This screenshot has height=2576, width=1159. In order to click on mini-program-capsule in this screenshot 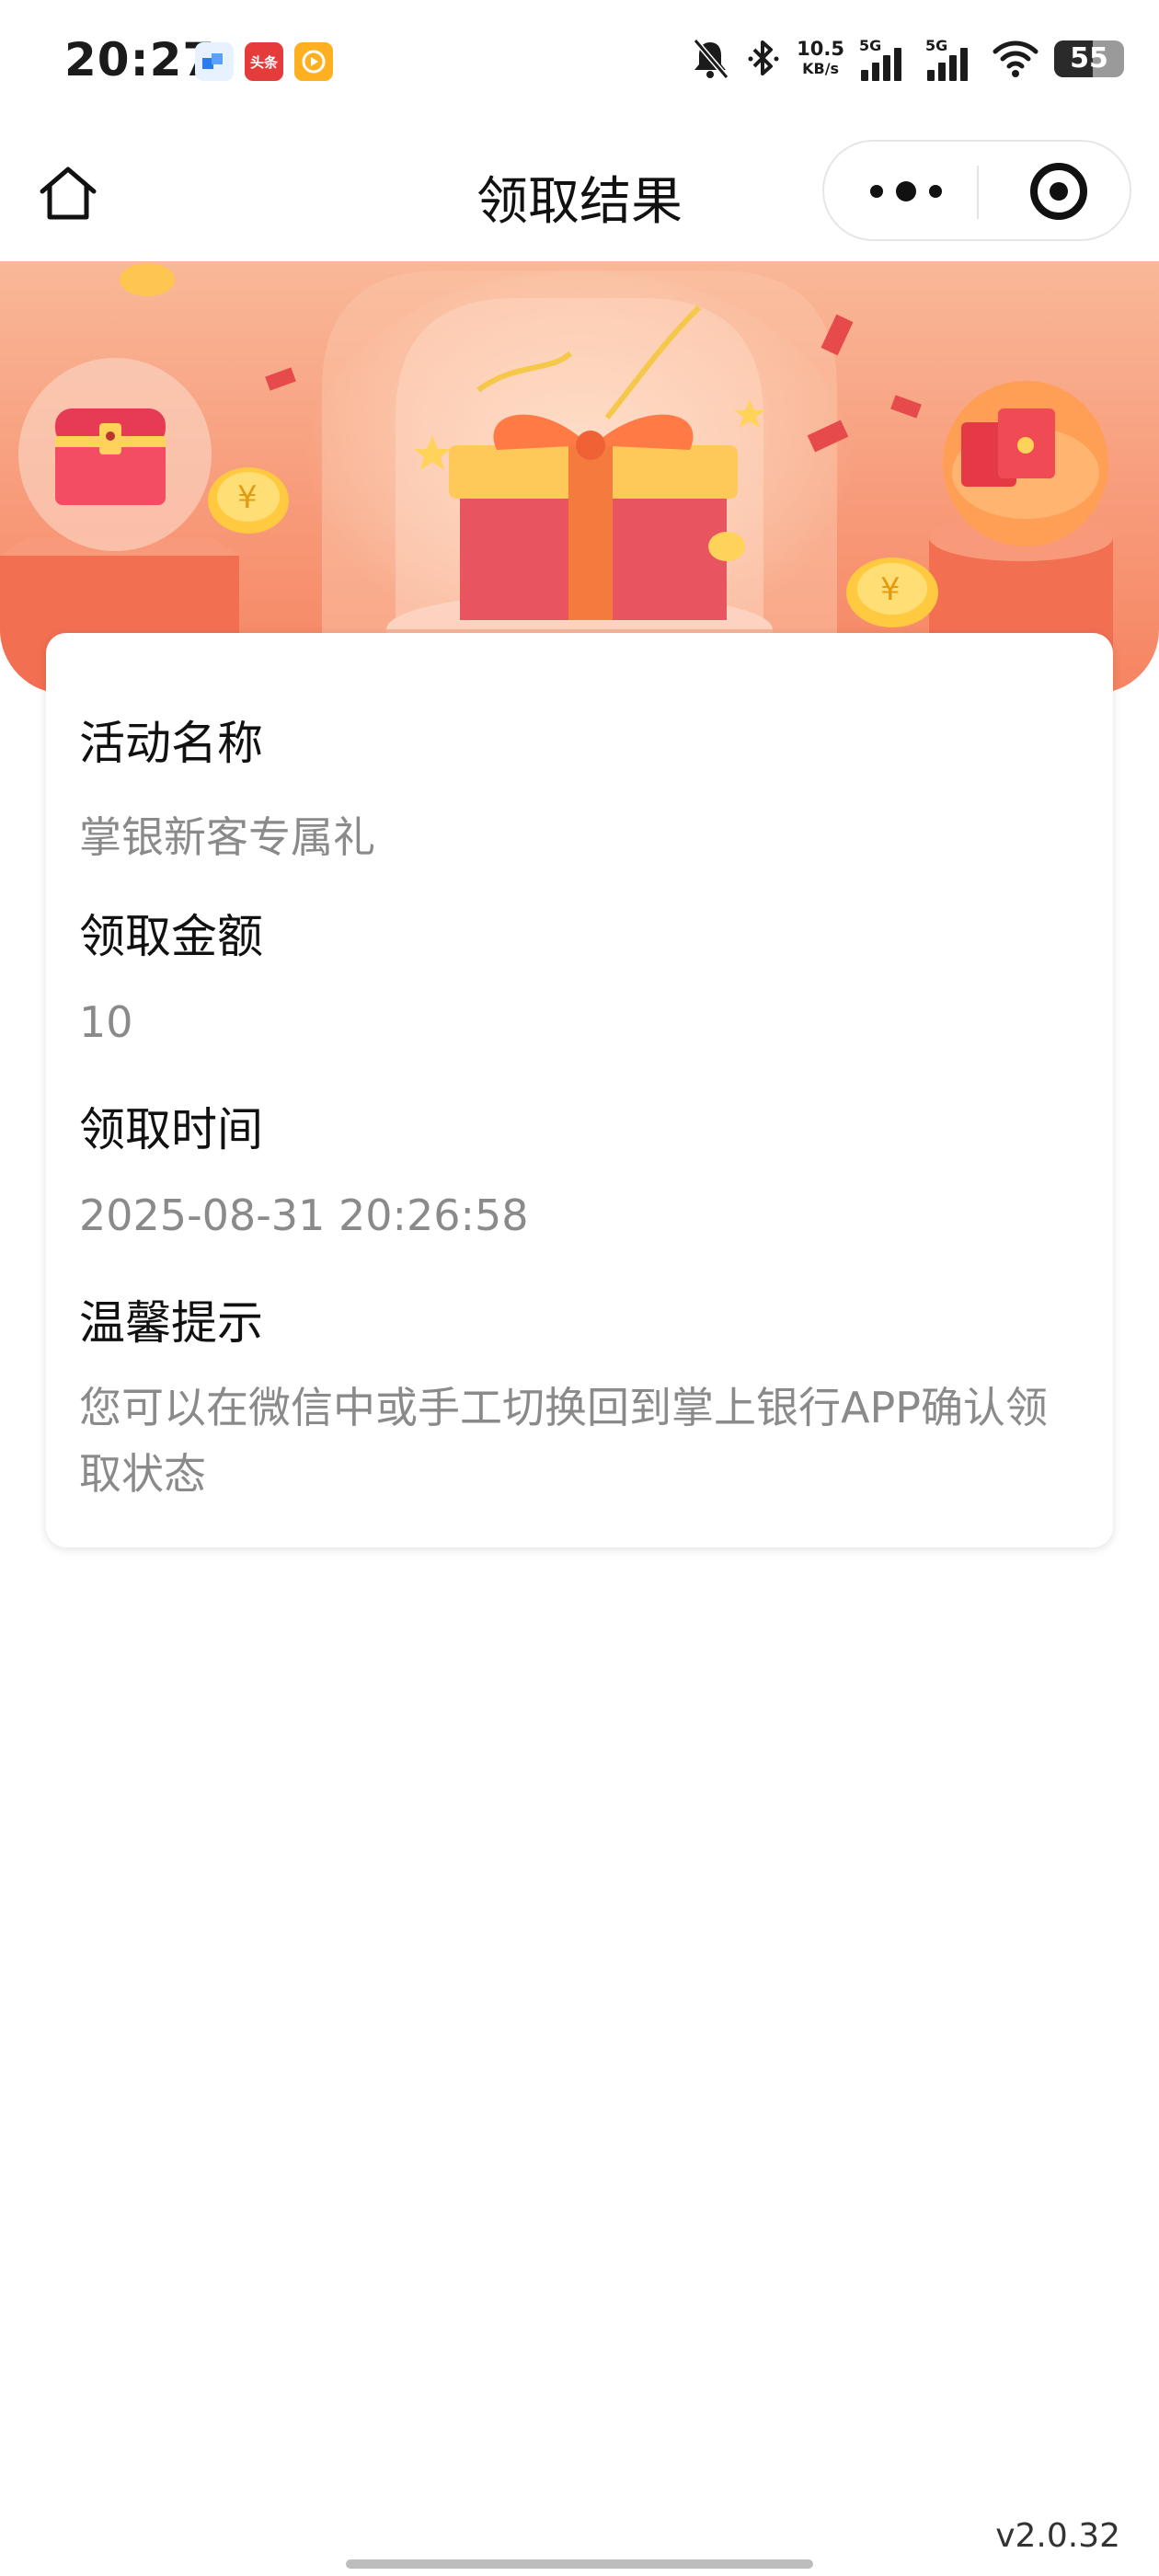, I will do `click(976, 190)`.